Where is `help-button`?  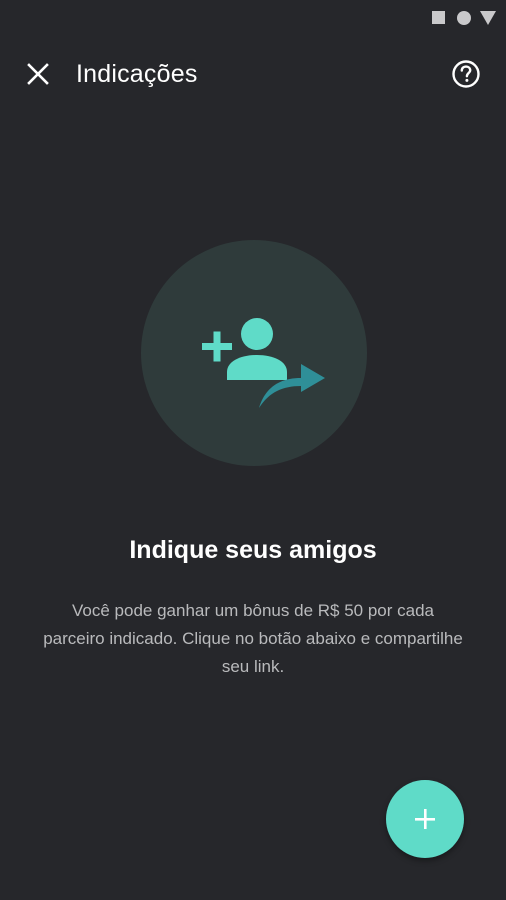
help-button is located at coordinates (466, 74).